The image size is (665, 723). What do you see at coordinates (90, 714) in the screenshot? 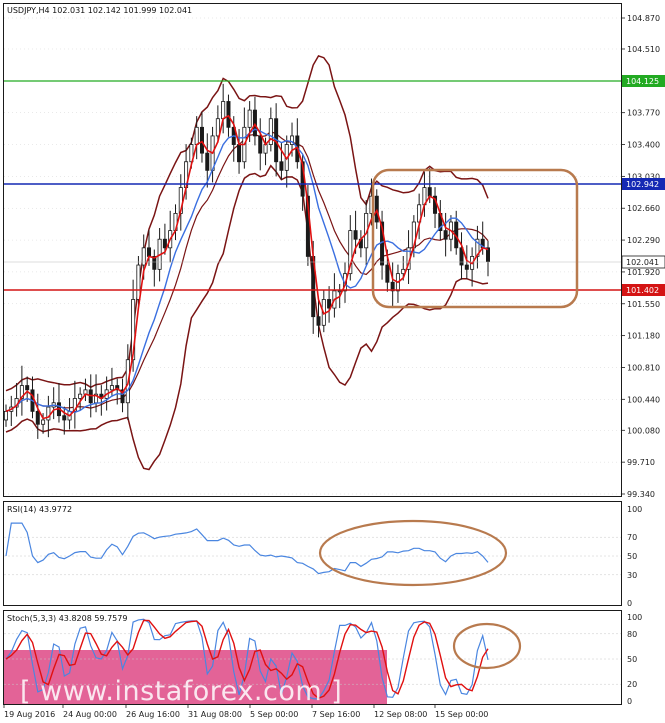
I see `time-tick-label: 24 Aug 00:00` at bounding box center [90, 714].